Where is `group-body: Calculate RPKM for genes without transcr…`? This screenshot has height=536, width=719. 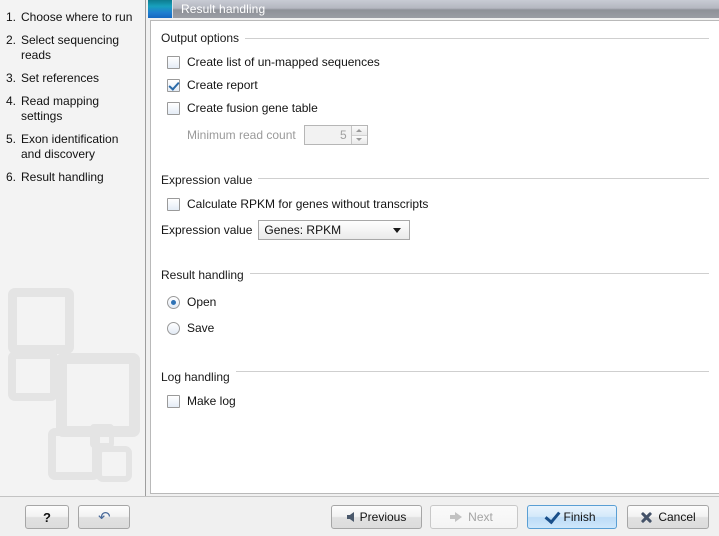 group-body: Calculate RPKM for genes without transcr… is located at coordinates (435, 214).